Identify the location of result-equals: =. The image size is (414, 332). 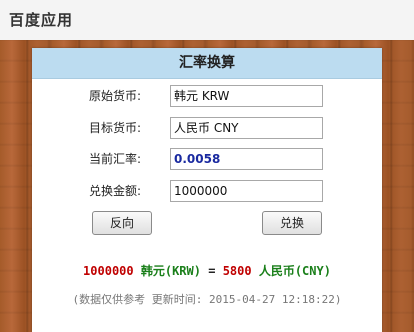
(212, 271).